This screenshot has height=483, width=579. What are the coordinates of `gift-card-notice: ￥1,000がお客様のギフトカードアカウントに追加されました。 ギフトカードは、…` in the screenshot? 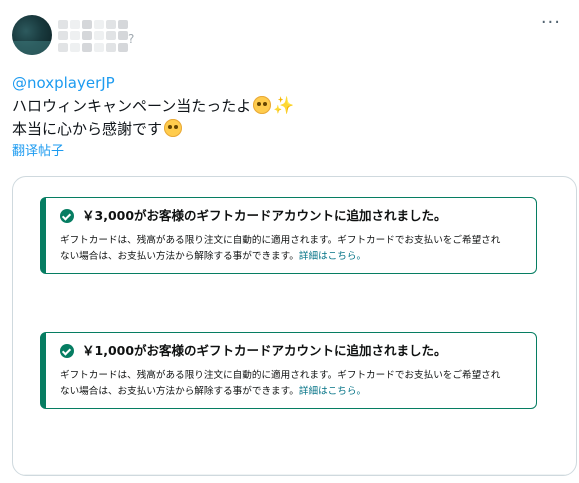 It's located at (288, 370).